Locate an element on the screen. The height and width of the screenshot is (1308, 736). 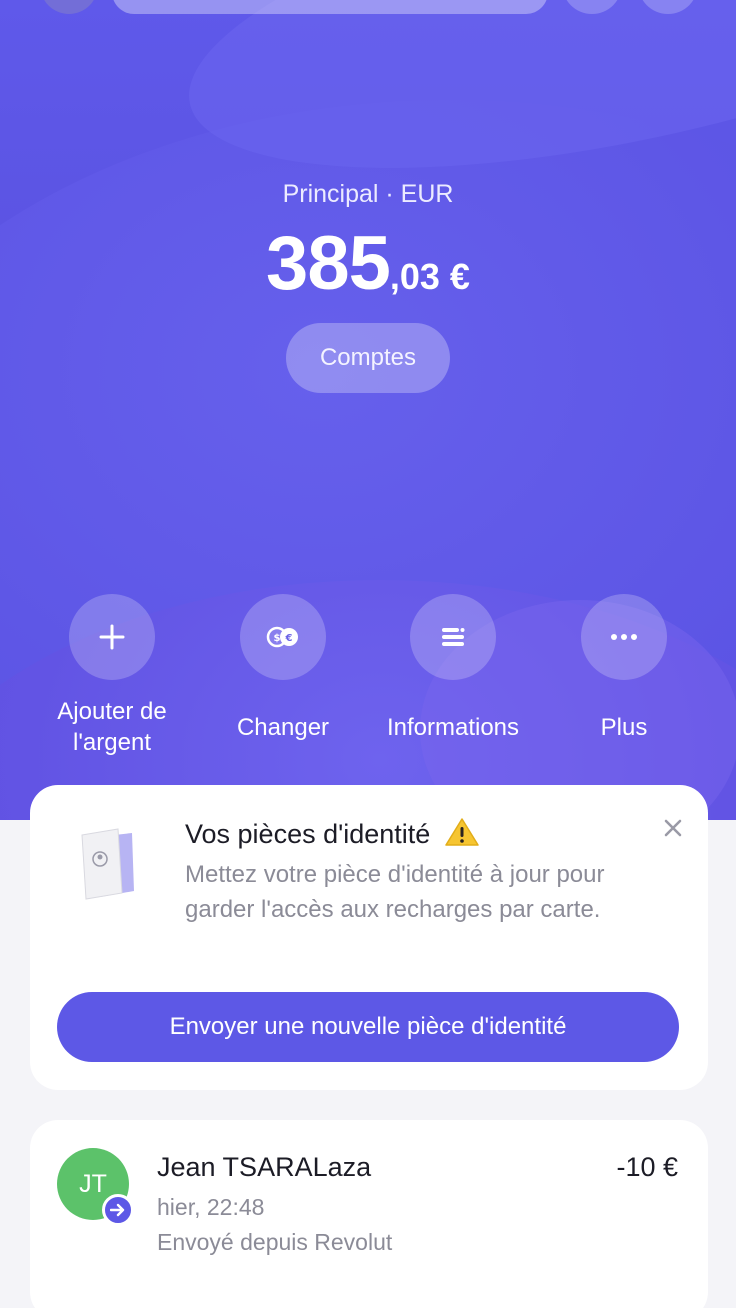
outgoing-transfer-icon is located at coordinates (118, 1210).